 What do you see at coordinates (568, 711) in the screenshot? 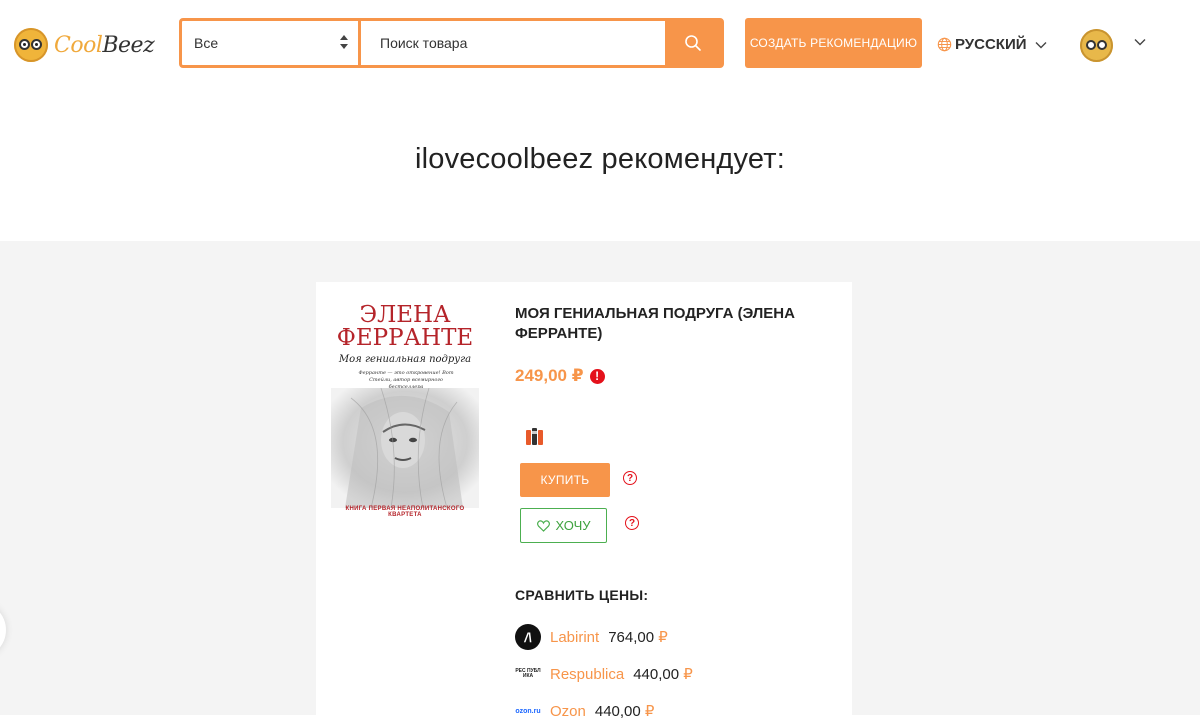
I see `shop-name: Ozon` at bounding box center [568, 711].